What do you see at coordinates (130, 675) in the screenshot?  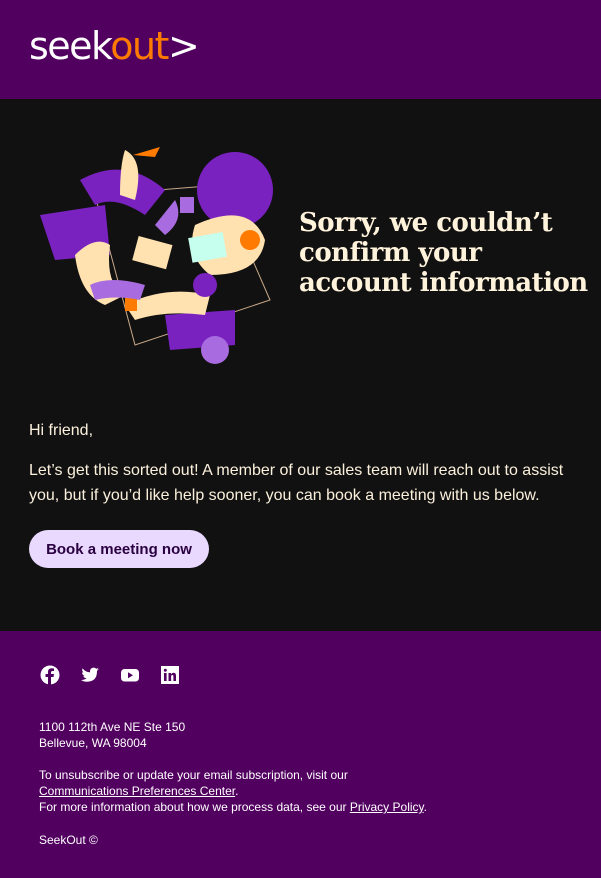 I see `youtube-icon` at bounding box center [130, 675].